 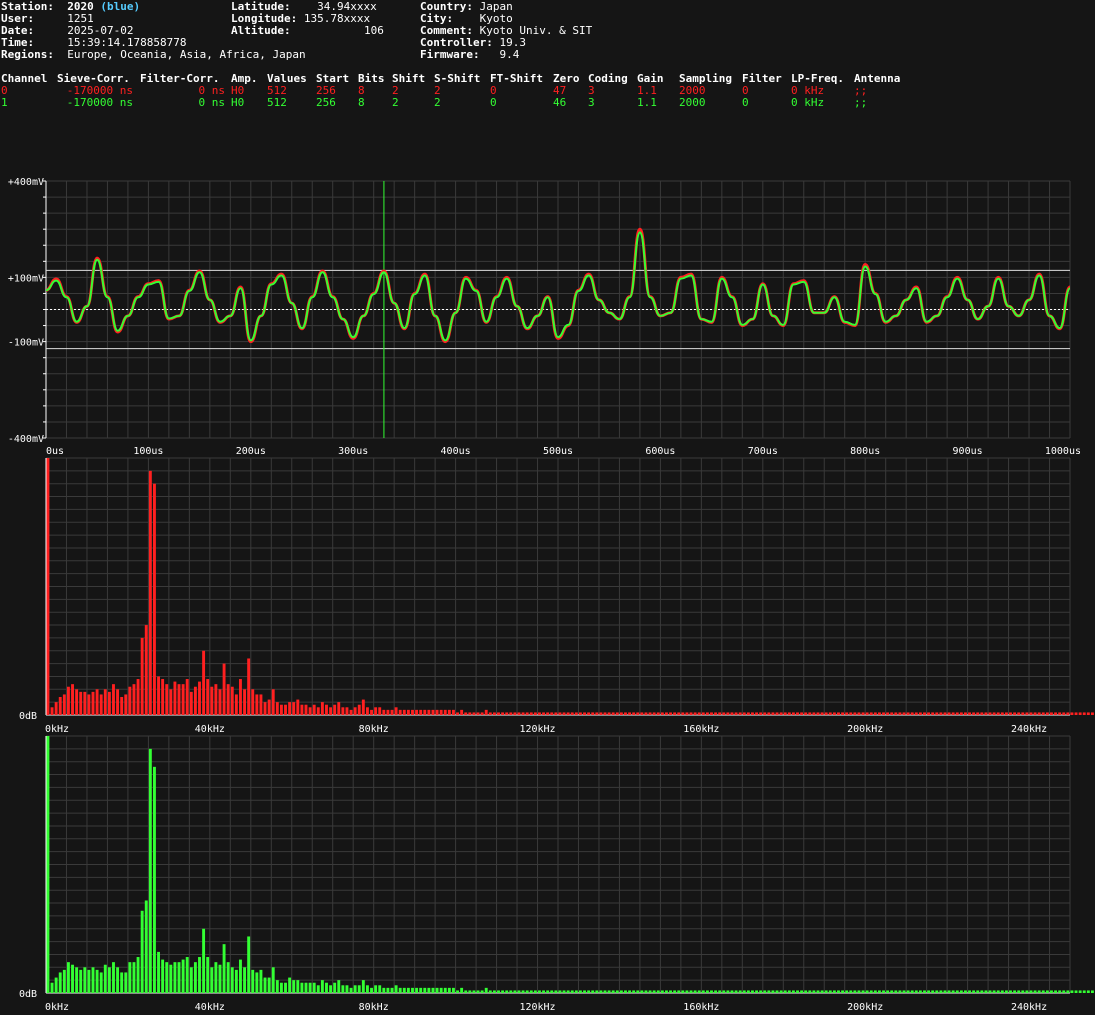 What do you see at coordinates (660, 451) in the screenshot?
I see `wave-x-label: 600us` at bounding box center [660, 451].